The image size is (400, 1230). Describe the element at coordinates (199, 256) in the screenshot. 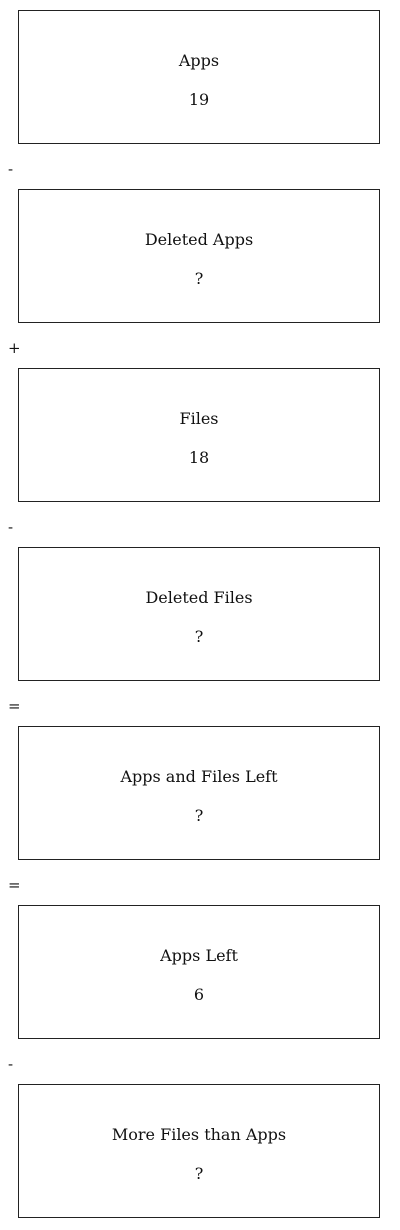

I see `box-deleted-apps: Deleted Apps ?` at that location.